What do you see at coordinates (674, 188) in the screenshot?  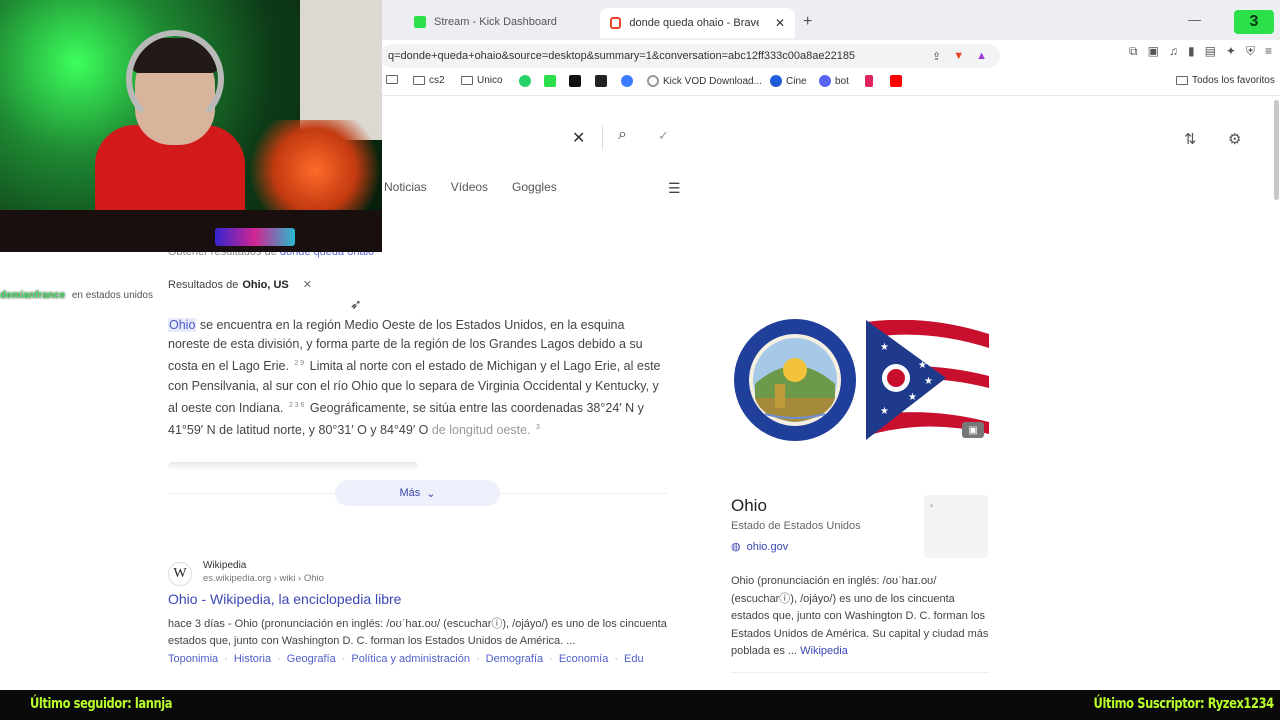 I see `filters-icon: ☰` at bounding box center [674, 188].